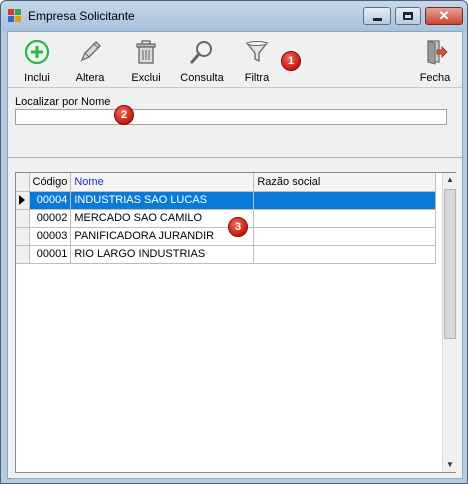 The image size is (468, 484). I want to click on cell-codigo: 00002, so click(50, 218).